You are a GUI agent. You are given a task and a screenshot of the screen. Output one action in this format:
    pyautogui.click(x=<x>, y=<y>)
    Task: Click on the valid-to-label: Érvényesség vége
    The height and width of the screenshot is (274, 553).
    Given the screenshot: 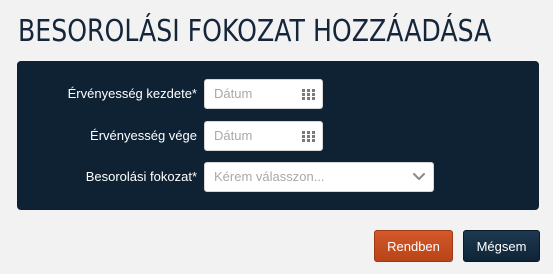 What is the action you would take?
    pyautogui.click(x=143, y=135)
    